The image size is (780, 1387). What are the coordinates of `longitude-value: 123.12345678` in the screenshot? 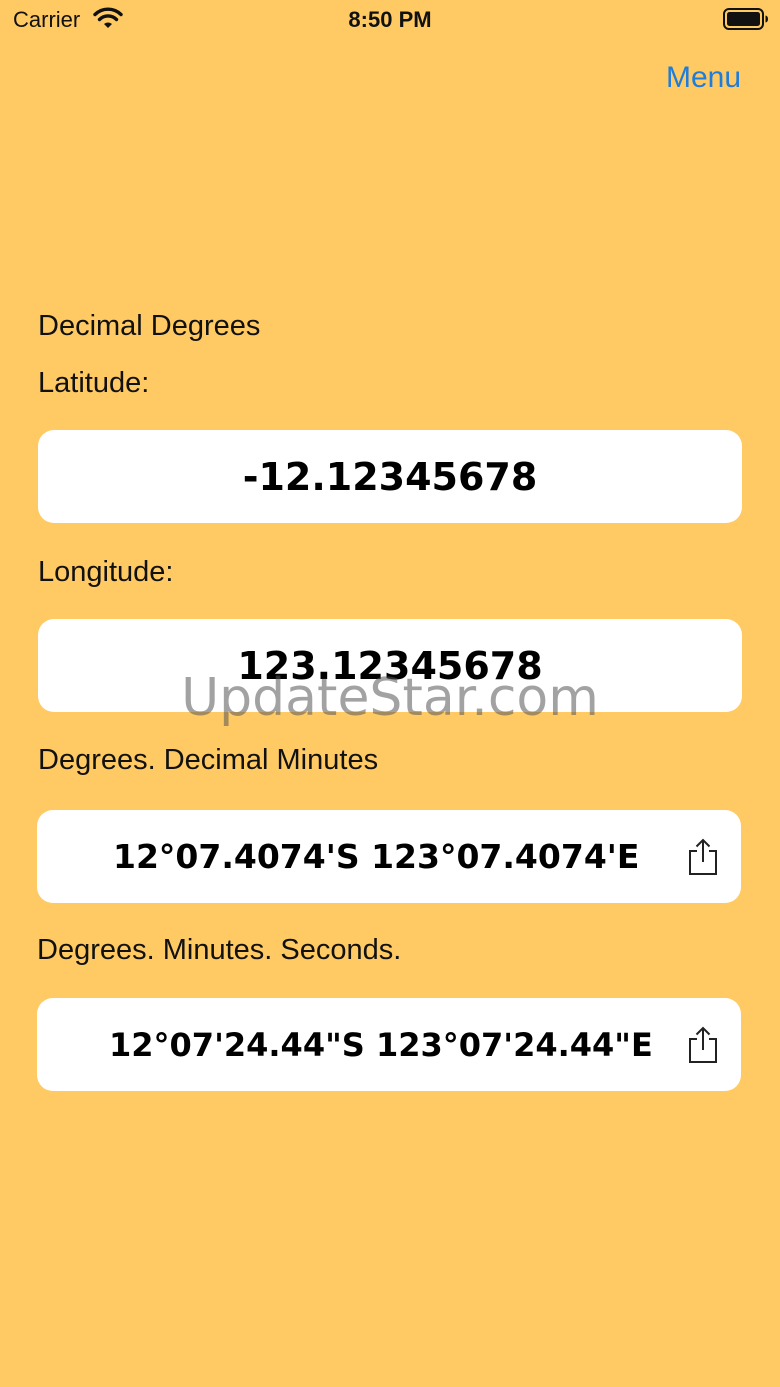 It's located at (390, 665).